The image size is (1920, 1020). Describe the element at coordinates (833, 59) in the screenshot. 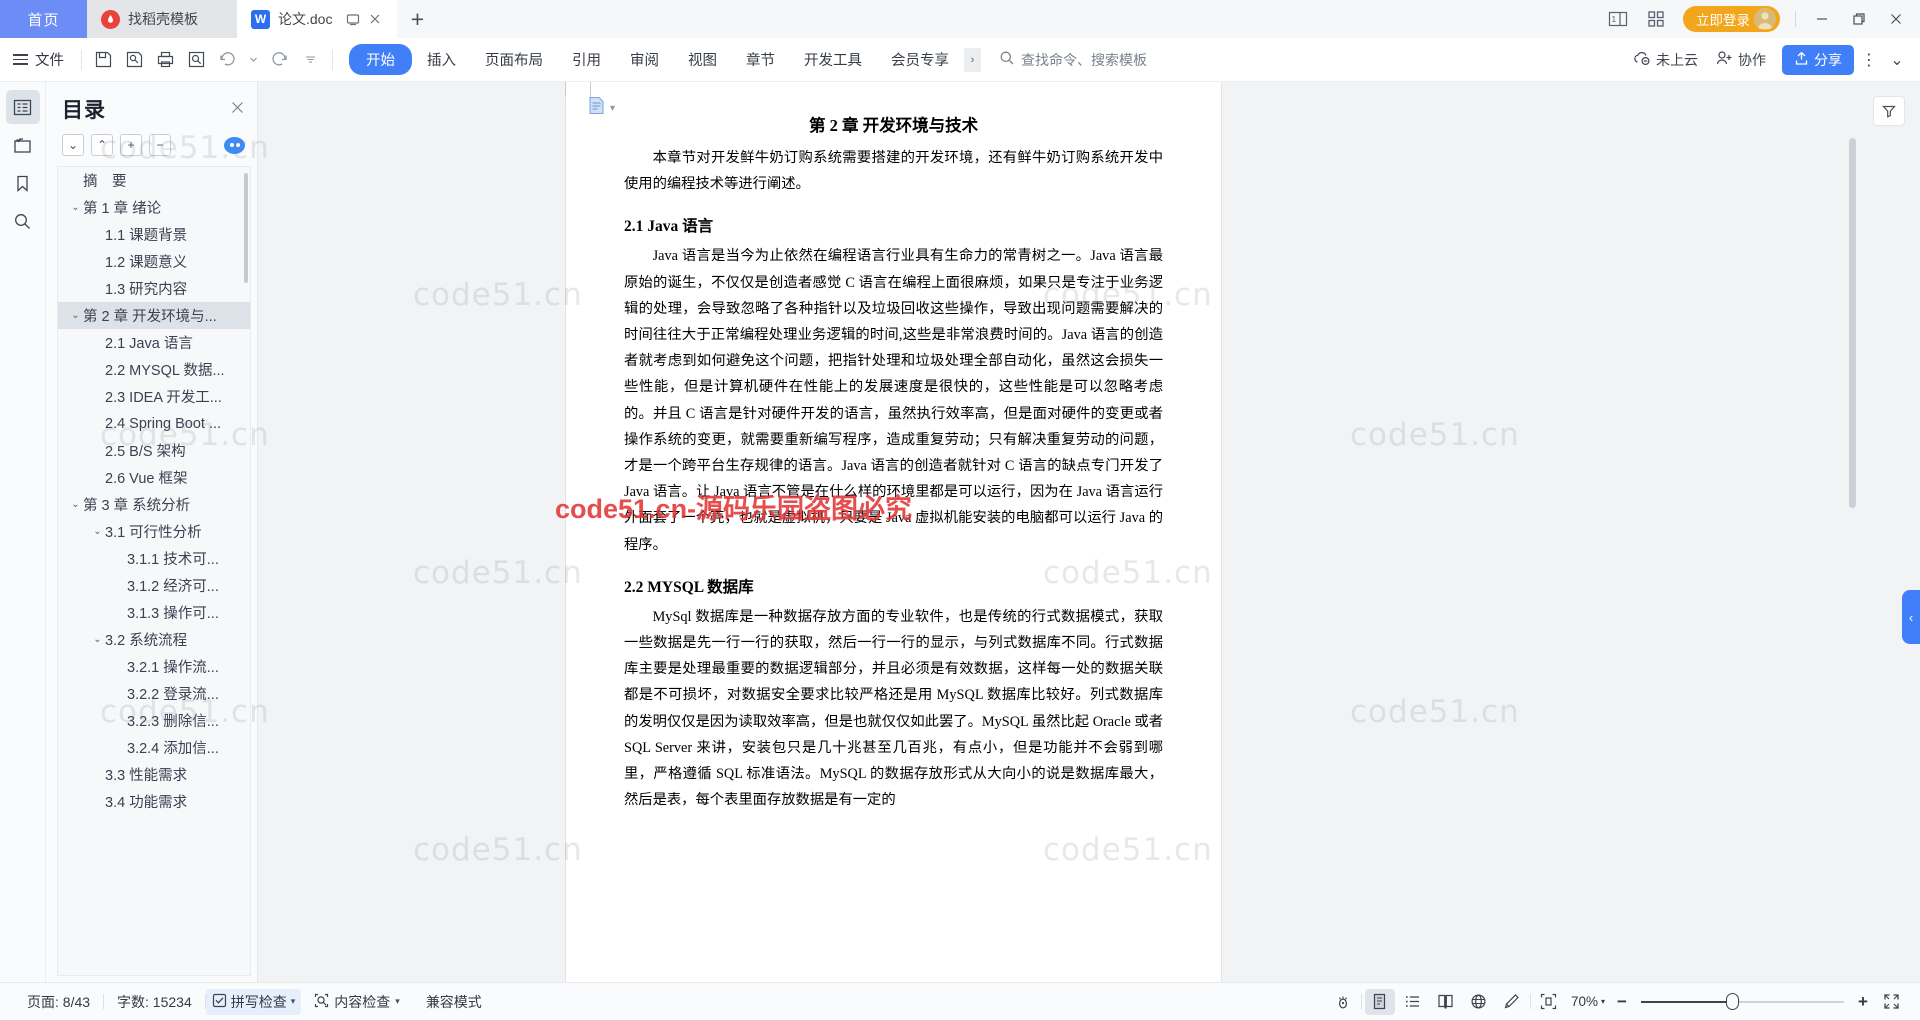

I see `ribbon-tab-dev-tools: 开发工具` at that location.